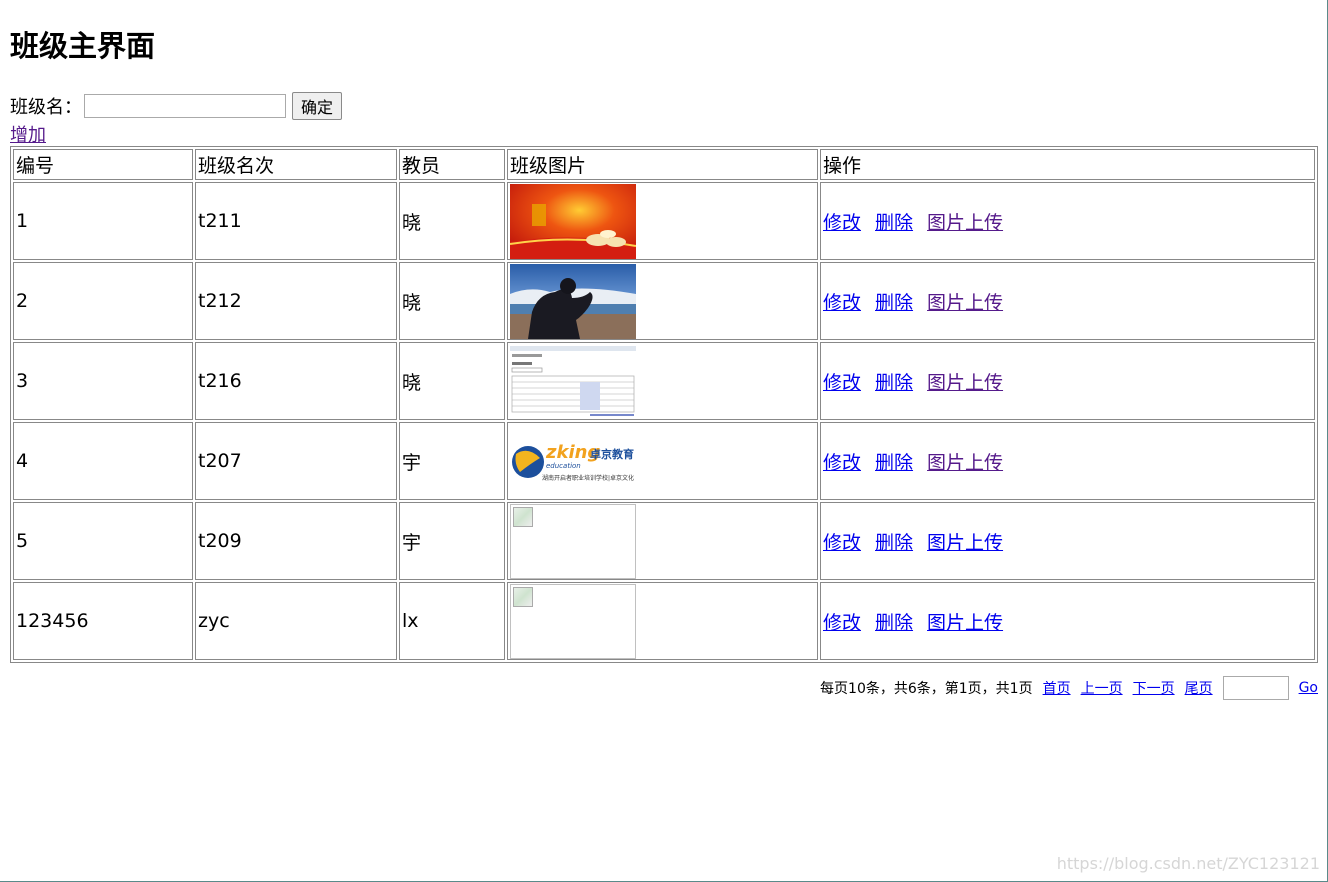 The width and height of the screenshot is (1328, 882). What do you see at coordinates (83, 46) in the screenshot?
I see `page-title: 班级主界面` at bounding box center [83, 46].